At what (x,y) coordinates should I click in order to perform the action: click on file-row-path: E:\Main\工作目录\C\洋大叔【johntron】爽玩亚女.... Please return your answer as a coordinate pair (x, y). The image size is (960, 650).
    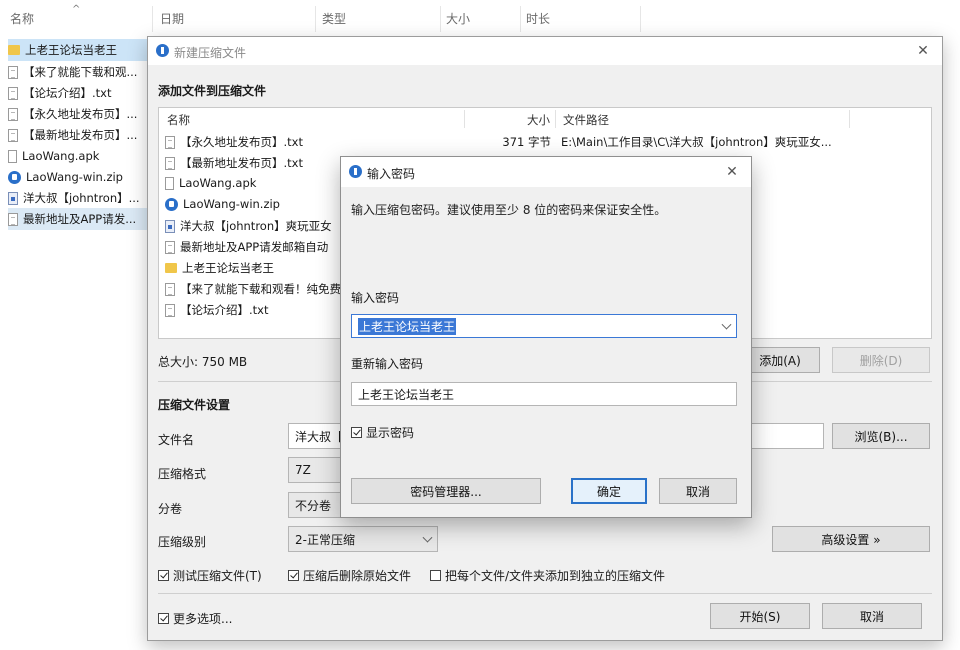
    Looking at the image, I should click on (696, 142).